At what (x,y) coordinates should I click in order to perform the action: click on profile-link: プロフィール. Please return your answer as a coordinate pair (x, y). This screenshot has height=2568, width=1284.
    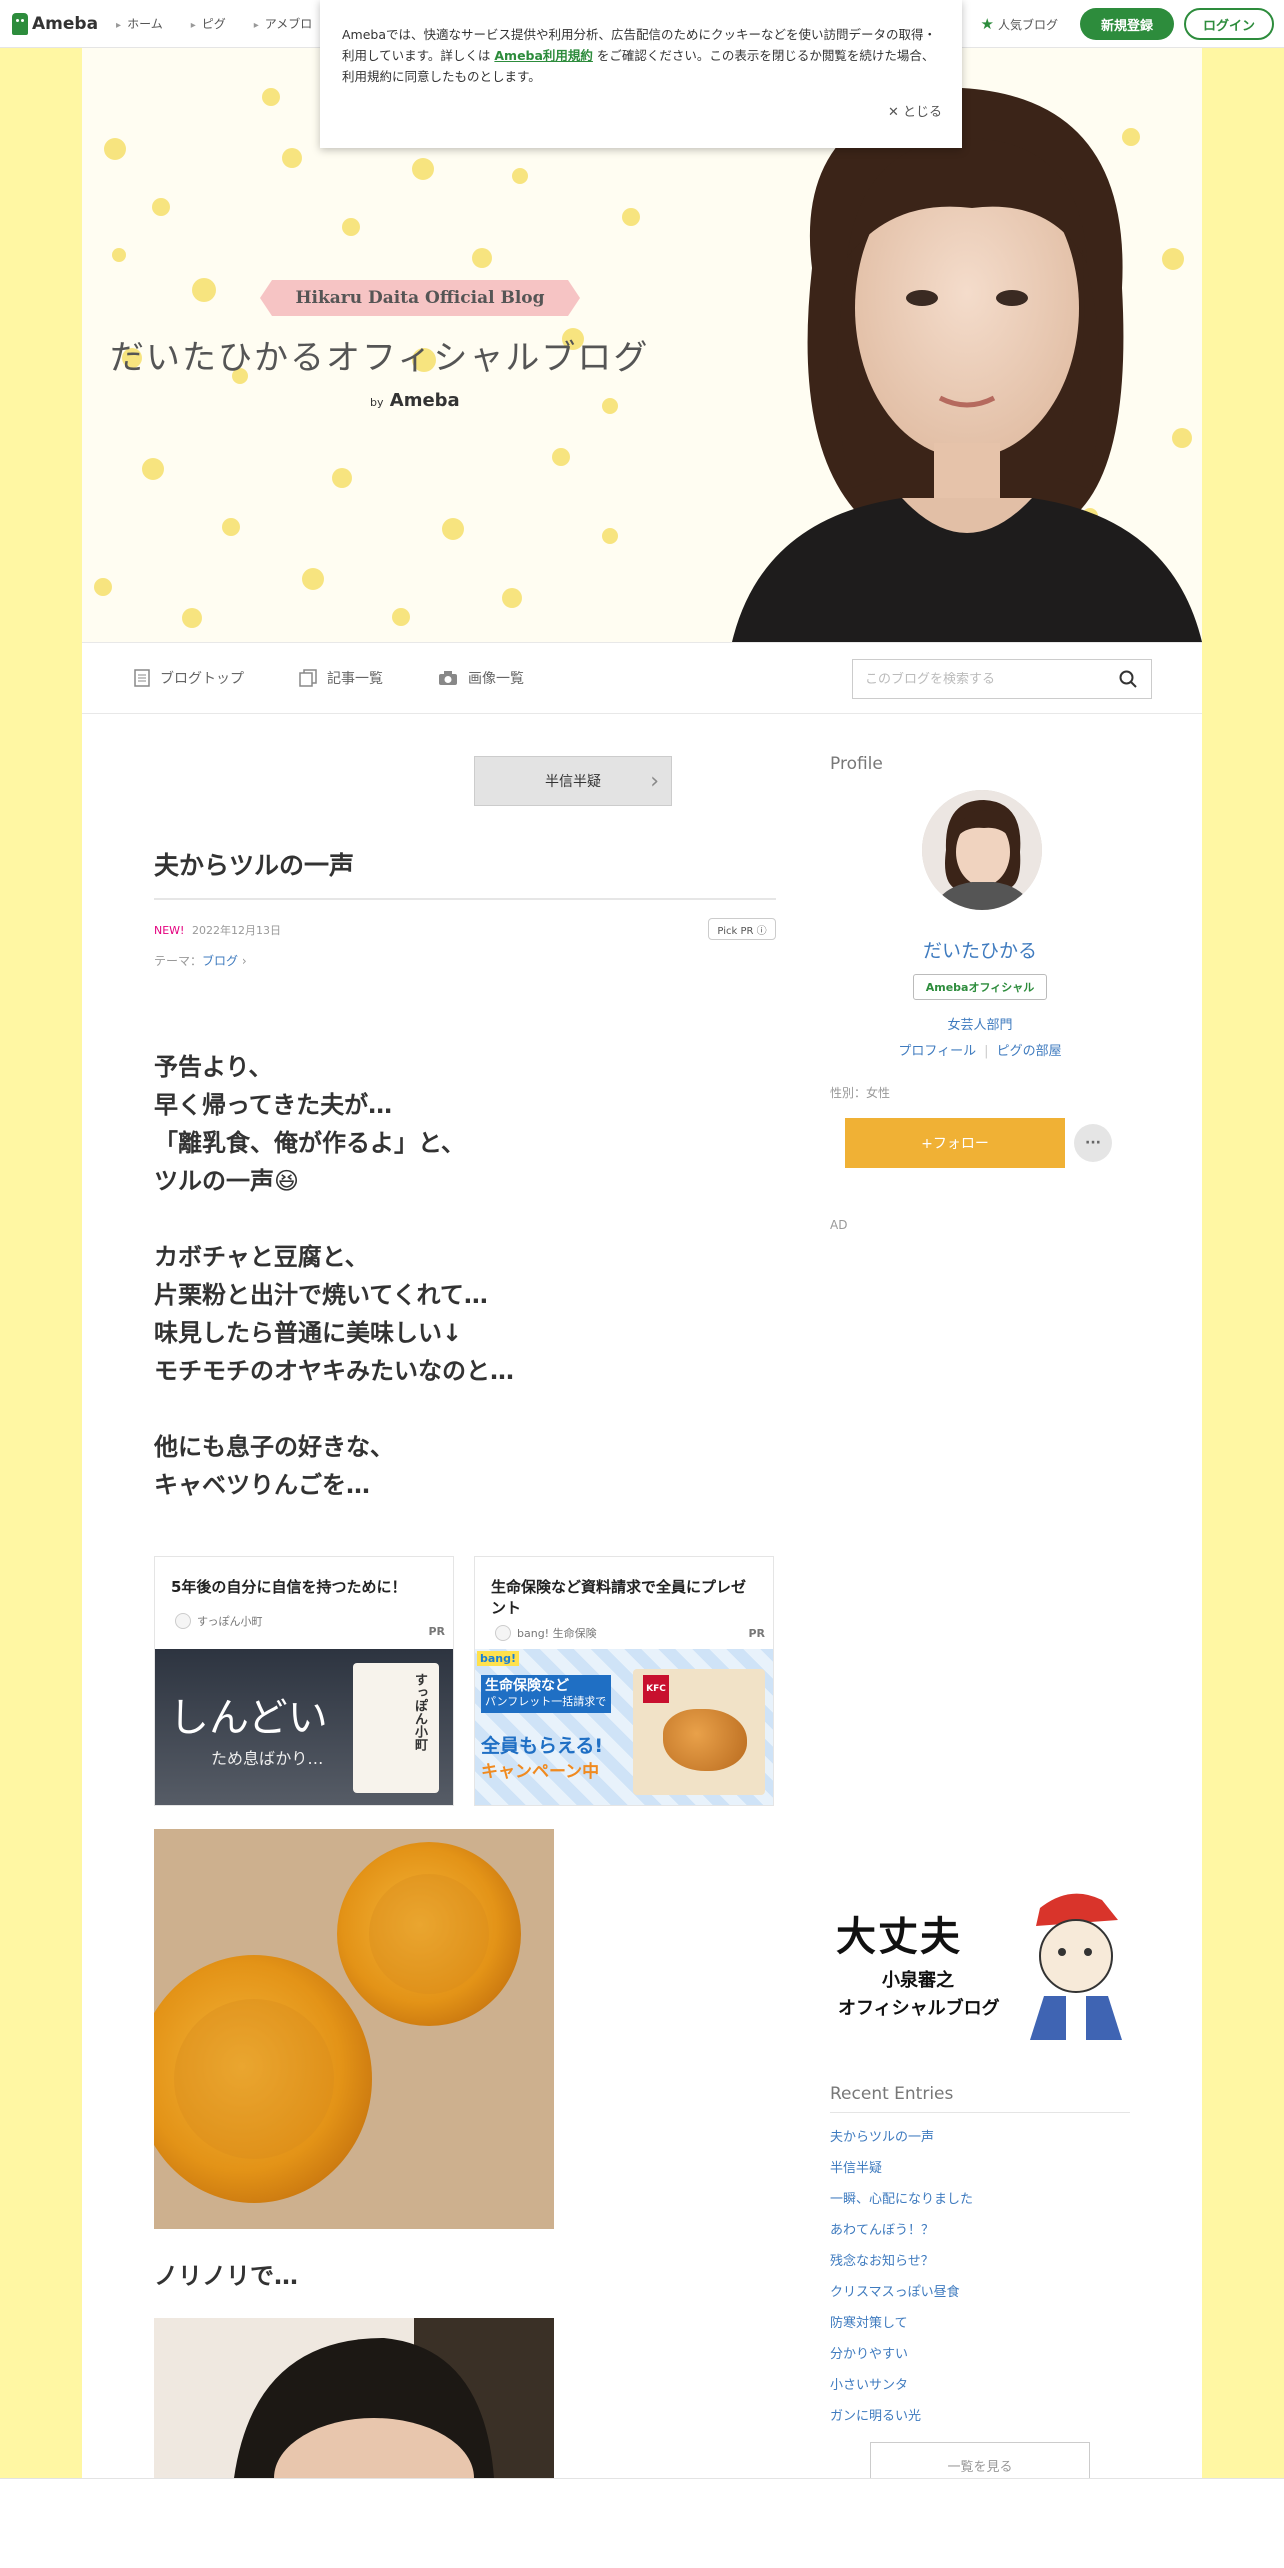
    Looking at the image, I should click on (937, 1051).